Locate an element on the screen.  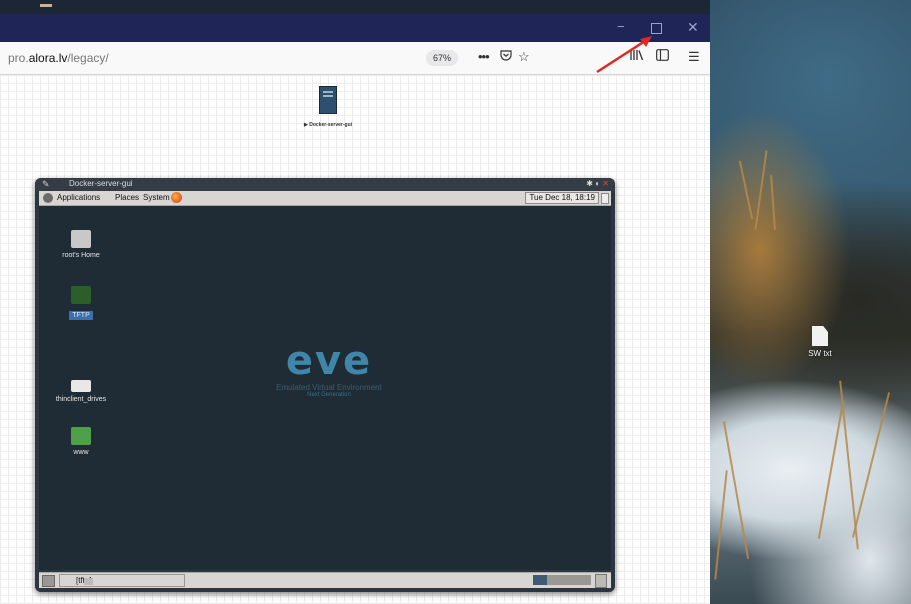
applications-menu: Applications is located at coordinates (78, 197).